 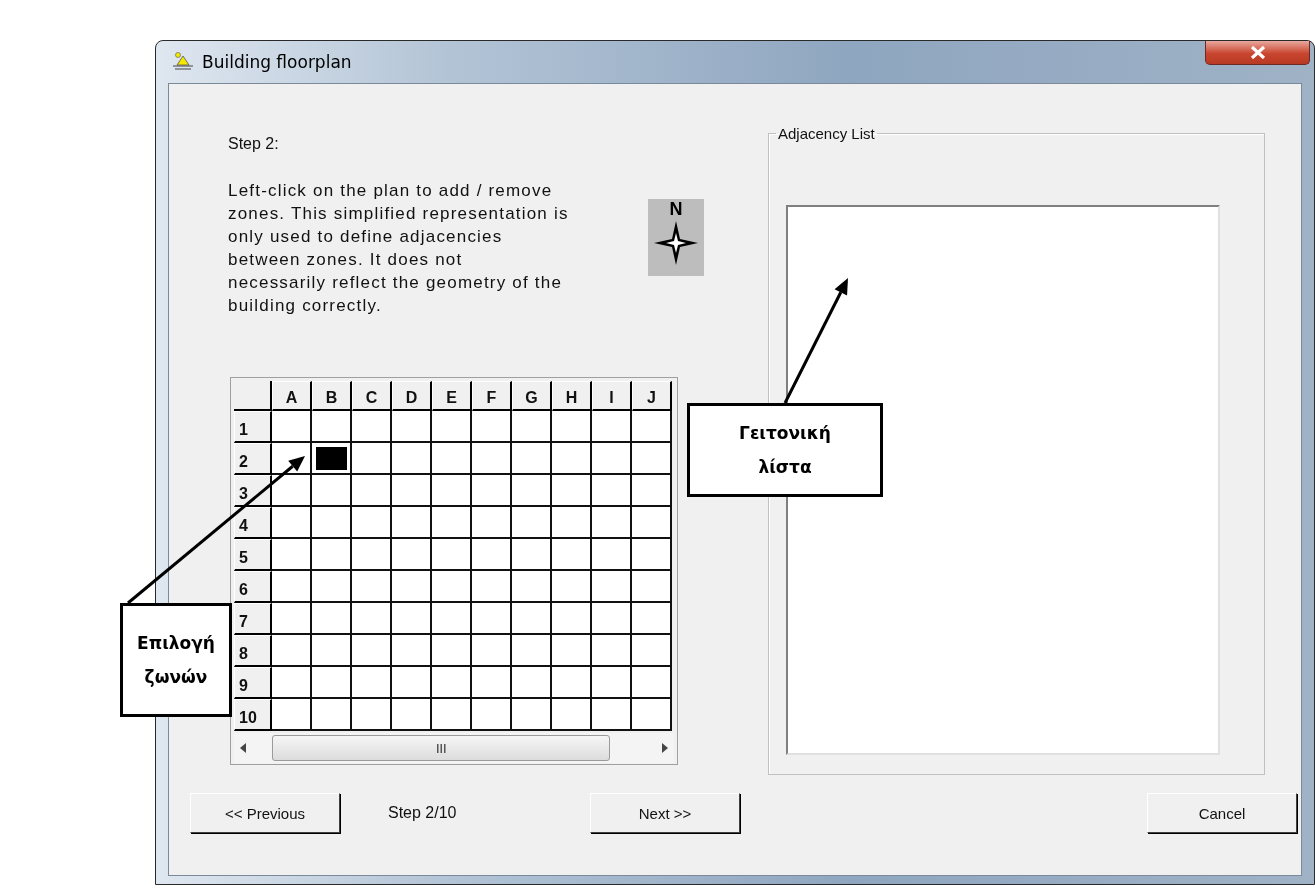 What do you see at coordinates (1222, 813) in the screenshot?
I see `cancel-button: Cancel` at bounding box center [1222, 813].